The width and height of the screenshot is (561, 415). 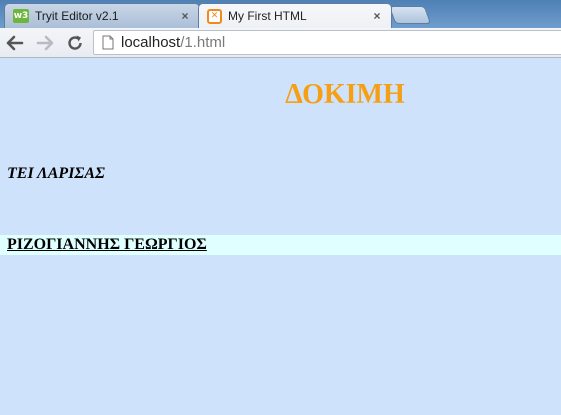 I want to click on tab-tryit-editor: w3 Tryit Editor v2.1 ×, so click(x=102, y=15).